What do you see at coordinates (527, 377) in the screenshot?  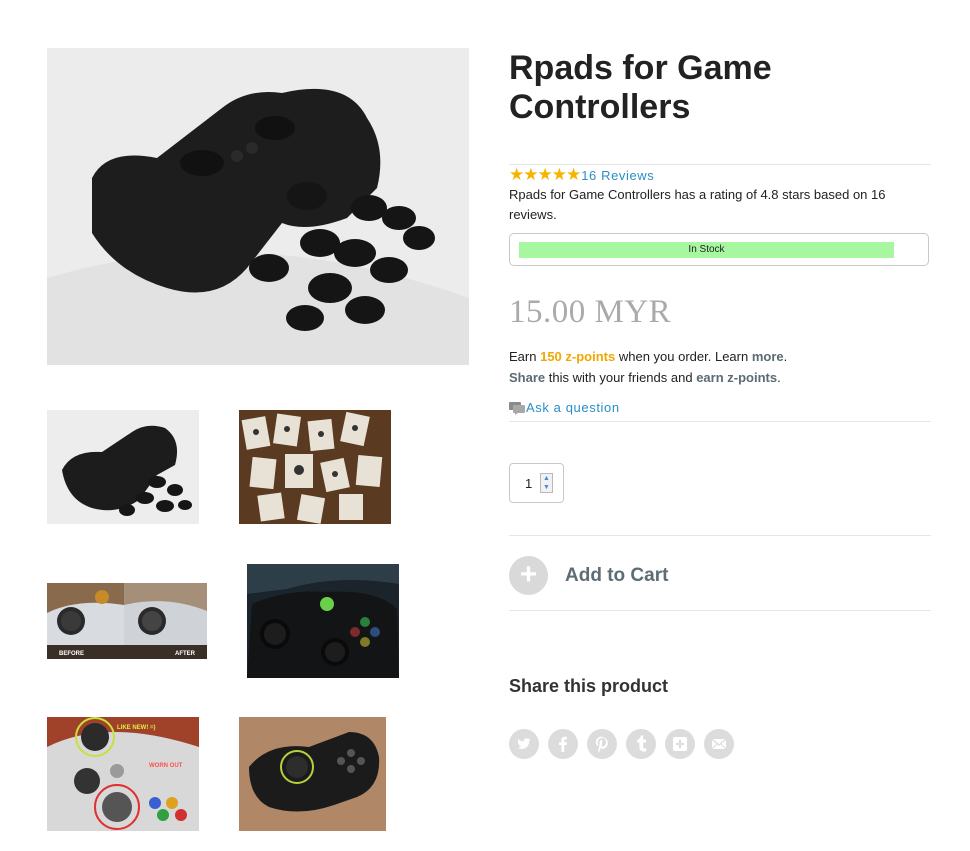 I see `share-link: Share` at bounding box center [527, 377].